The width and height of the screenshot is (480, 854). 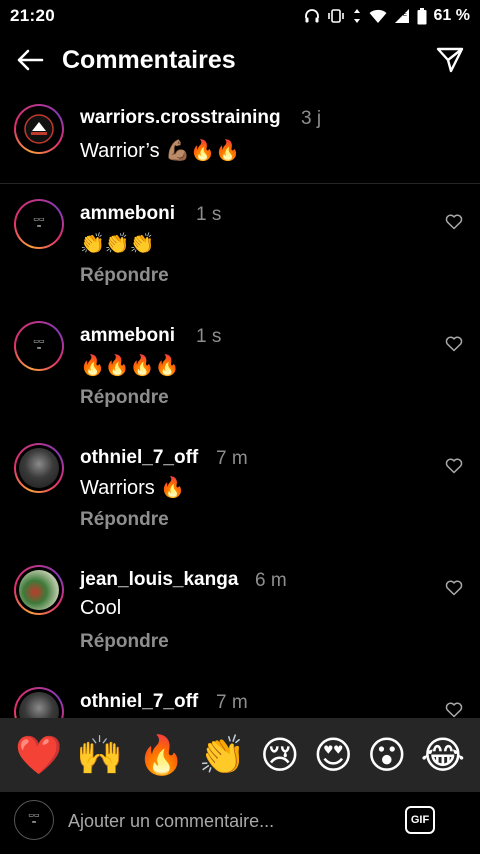 I want to click on caption-time: 3 j, so click(x=311, y=118).